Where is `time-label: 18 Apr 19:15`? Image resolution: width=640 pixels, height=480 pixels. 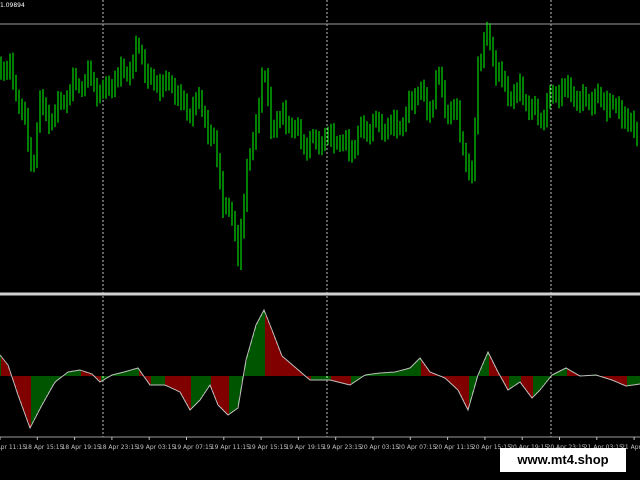 time-label: 18 Apr 19:15 is located at coordinates (81, 447).